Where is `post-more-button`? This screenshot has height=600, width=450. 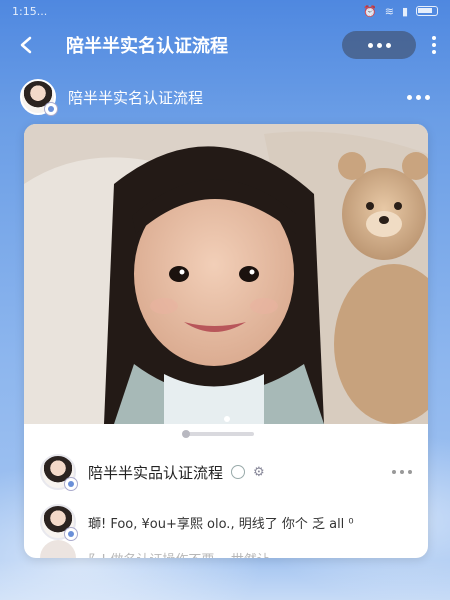
post-more-button is located at coordinates (402, 472).